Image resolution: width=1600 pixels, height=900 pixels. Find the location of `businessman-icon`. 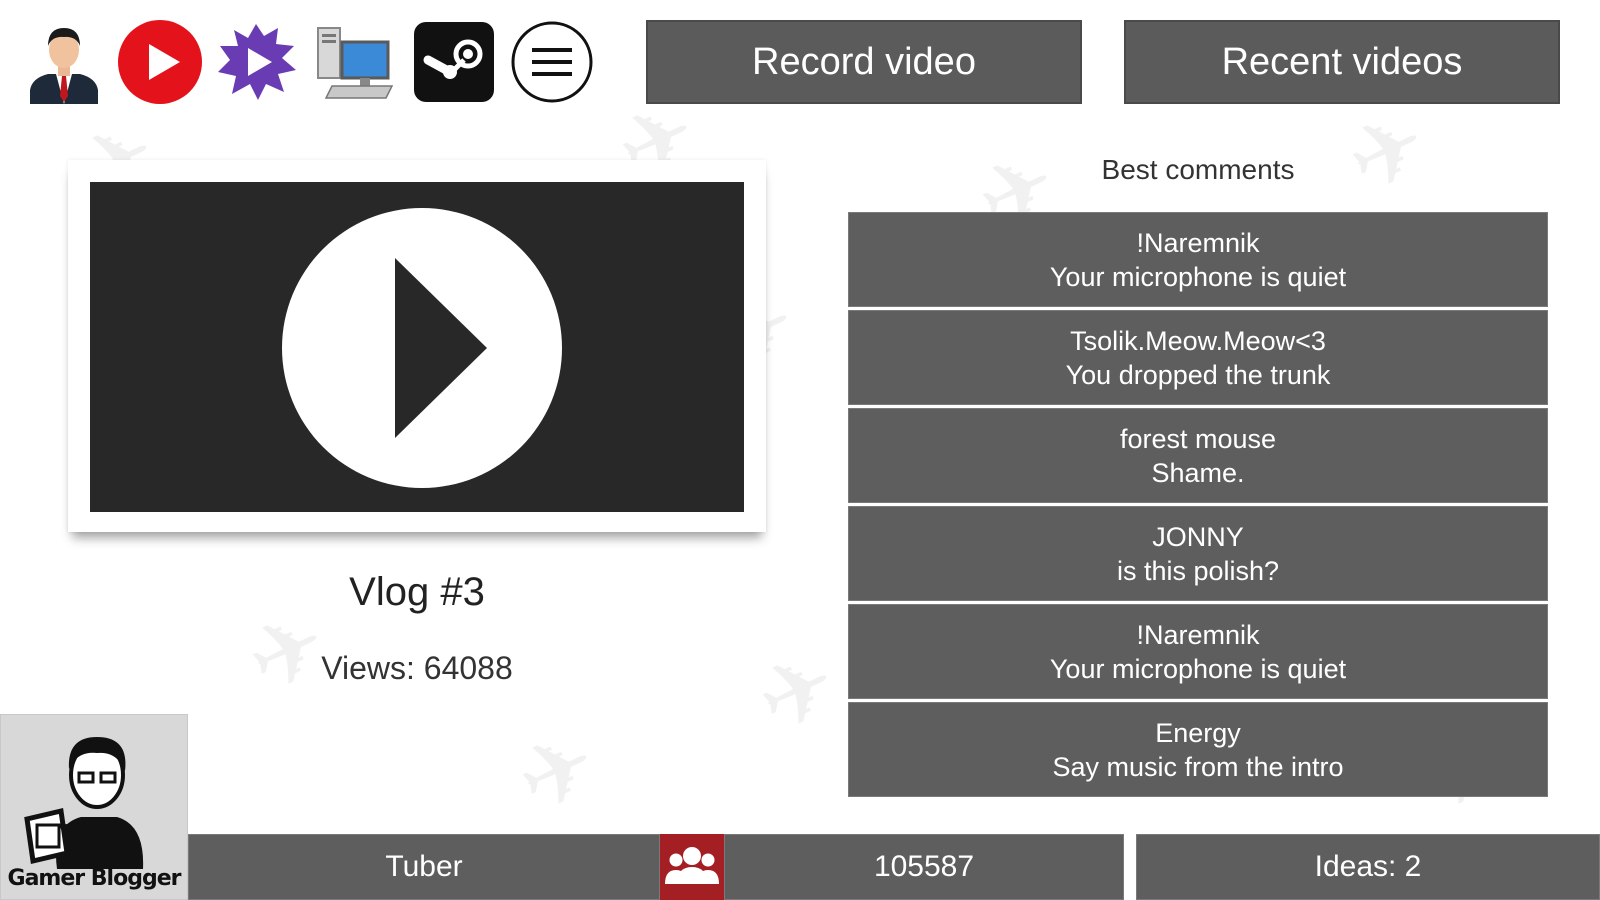

businessman-icon is located at coordinates (64, 62).